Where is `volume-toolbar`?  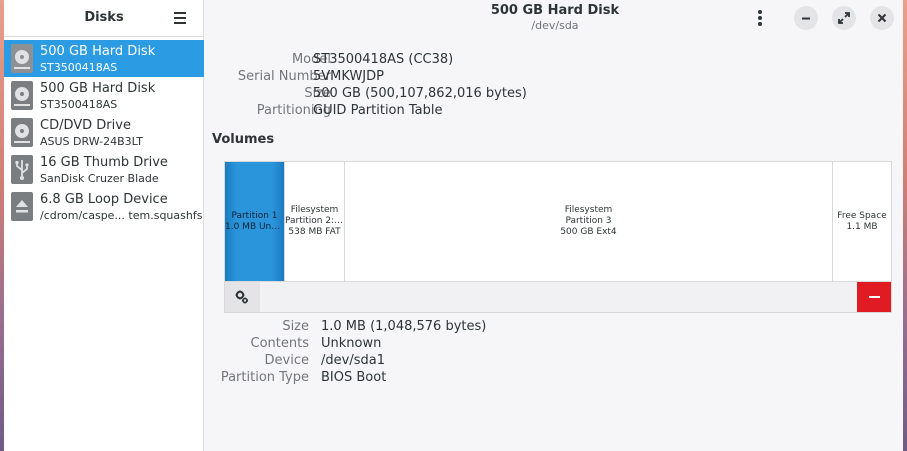 volume-toolbar is located at coordinates (558, 297).